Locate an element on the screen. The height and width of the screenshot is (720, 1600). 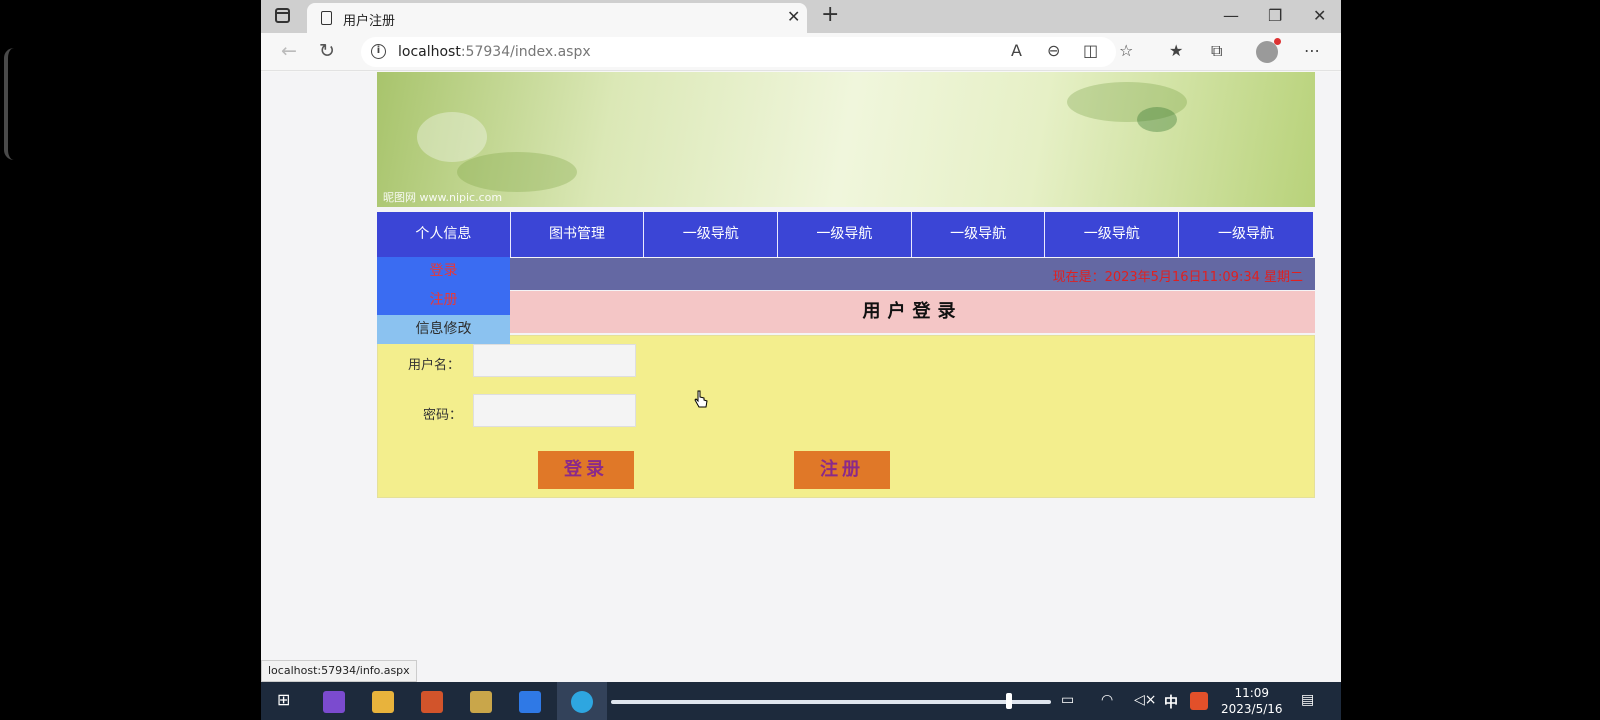
tab-bar: 用户注册 ✕ + — ❐ ✕ is located at coordinates (801, 16).